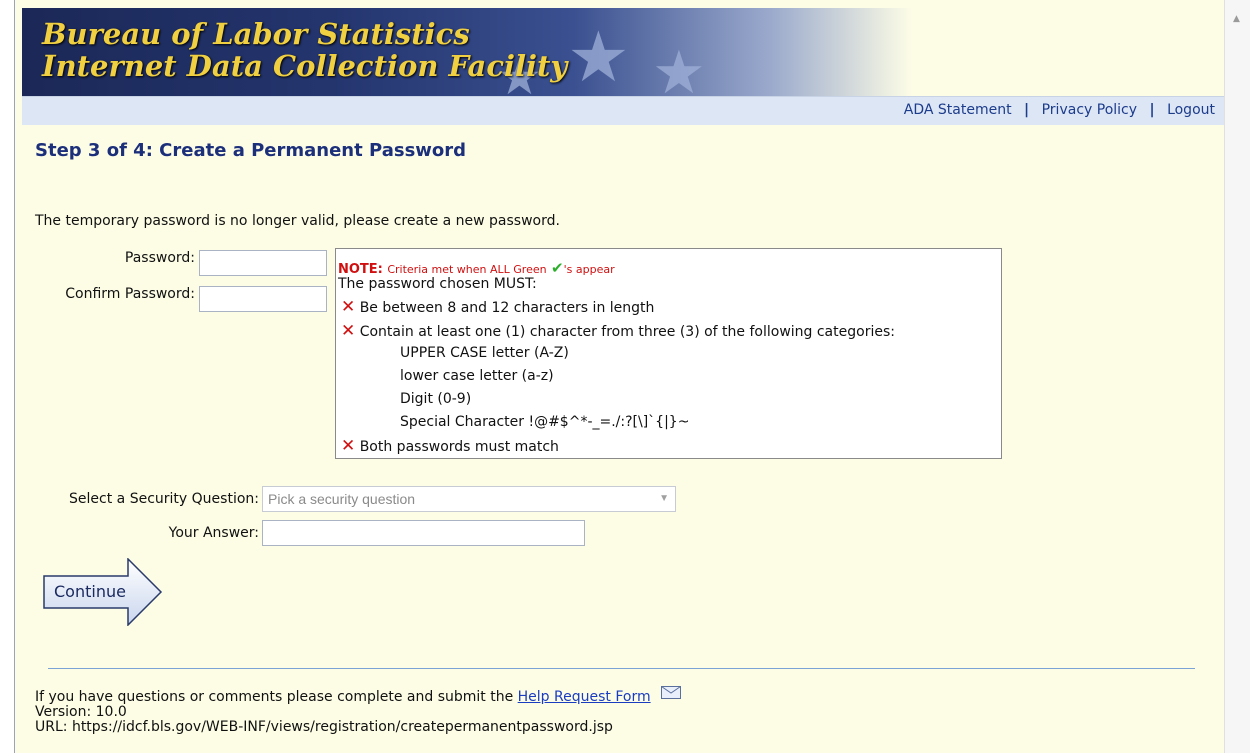 The image size is (1250, 753). Describe the element at coordinates (1236, 19) in the screenshot. I see `scroll-up-arrow-icon: ▲` at that location.